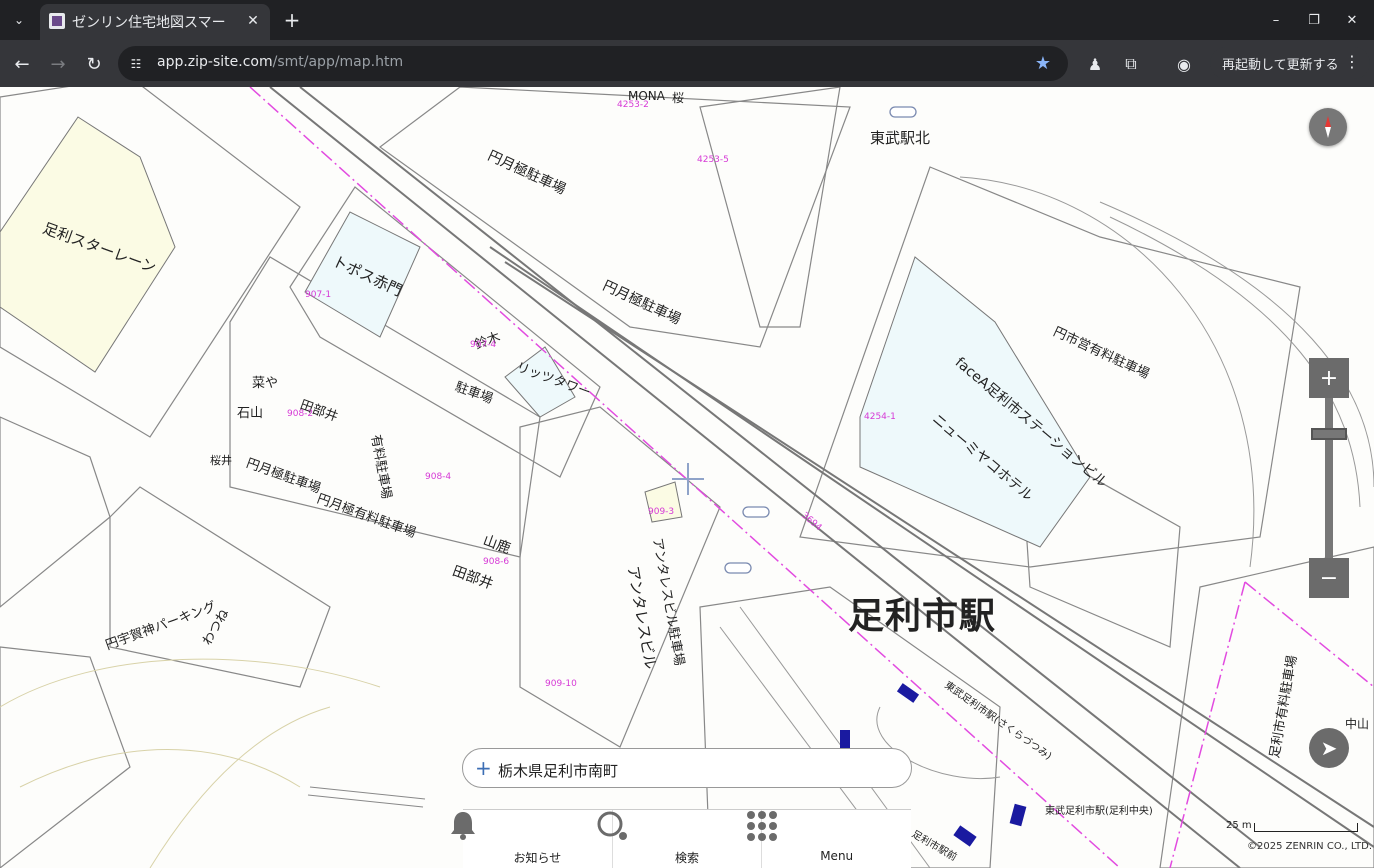 The width and height of the screenshot is (1374, 868). Describe the element at coordinates (300, 414) in the screenshot. I see `parcel-number: 908-2` at that location.